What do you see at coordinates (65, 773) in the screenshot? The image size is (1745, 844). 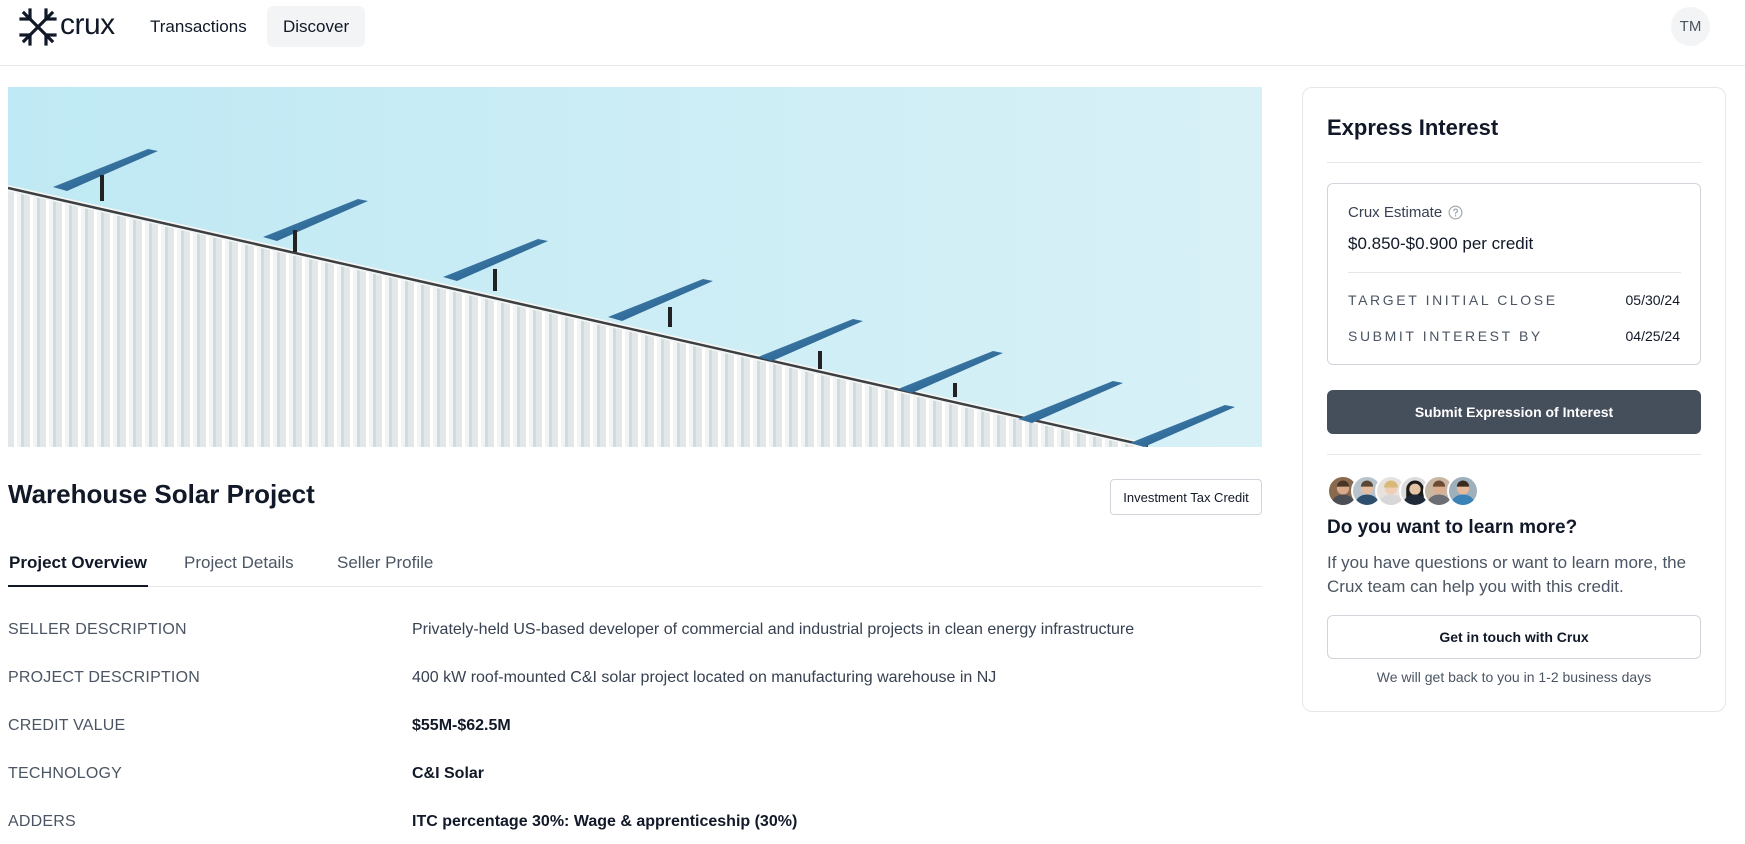 I see `row-label: TECHNOLOGY` at bounding box center [65, 773].